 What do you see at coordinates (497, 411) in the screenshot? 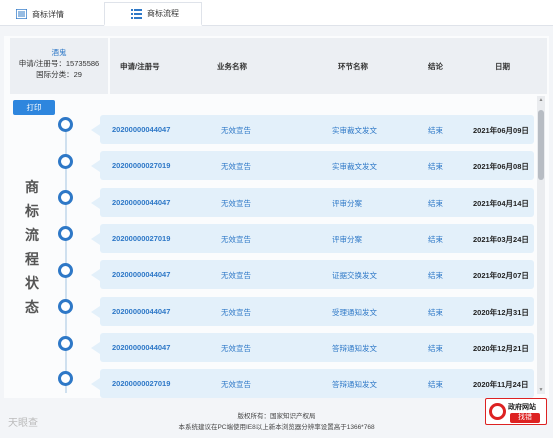
I see `magnifier-icon` at bounding box center [497, 411].